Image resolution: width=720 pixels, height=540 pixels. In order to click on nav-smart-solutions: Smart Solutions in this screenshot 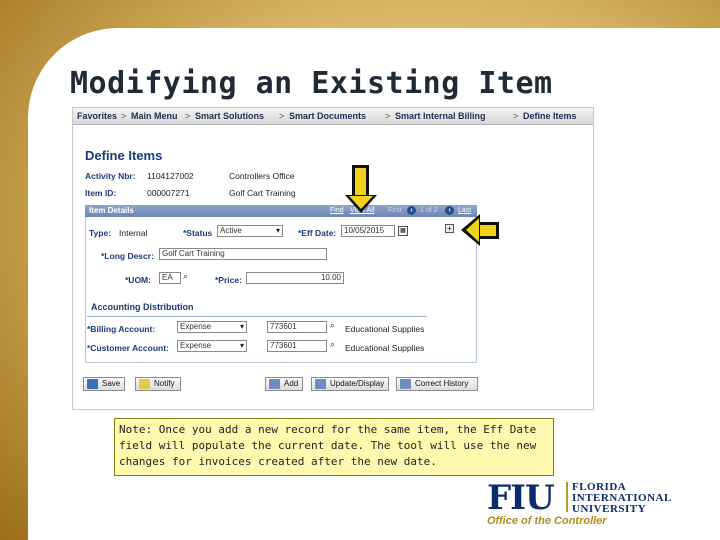, I will do `click(229, 116)`.